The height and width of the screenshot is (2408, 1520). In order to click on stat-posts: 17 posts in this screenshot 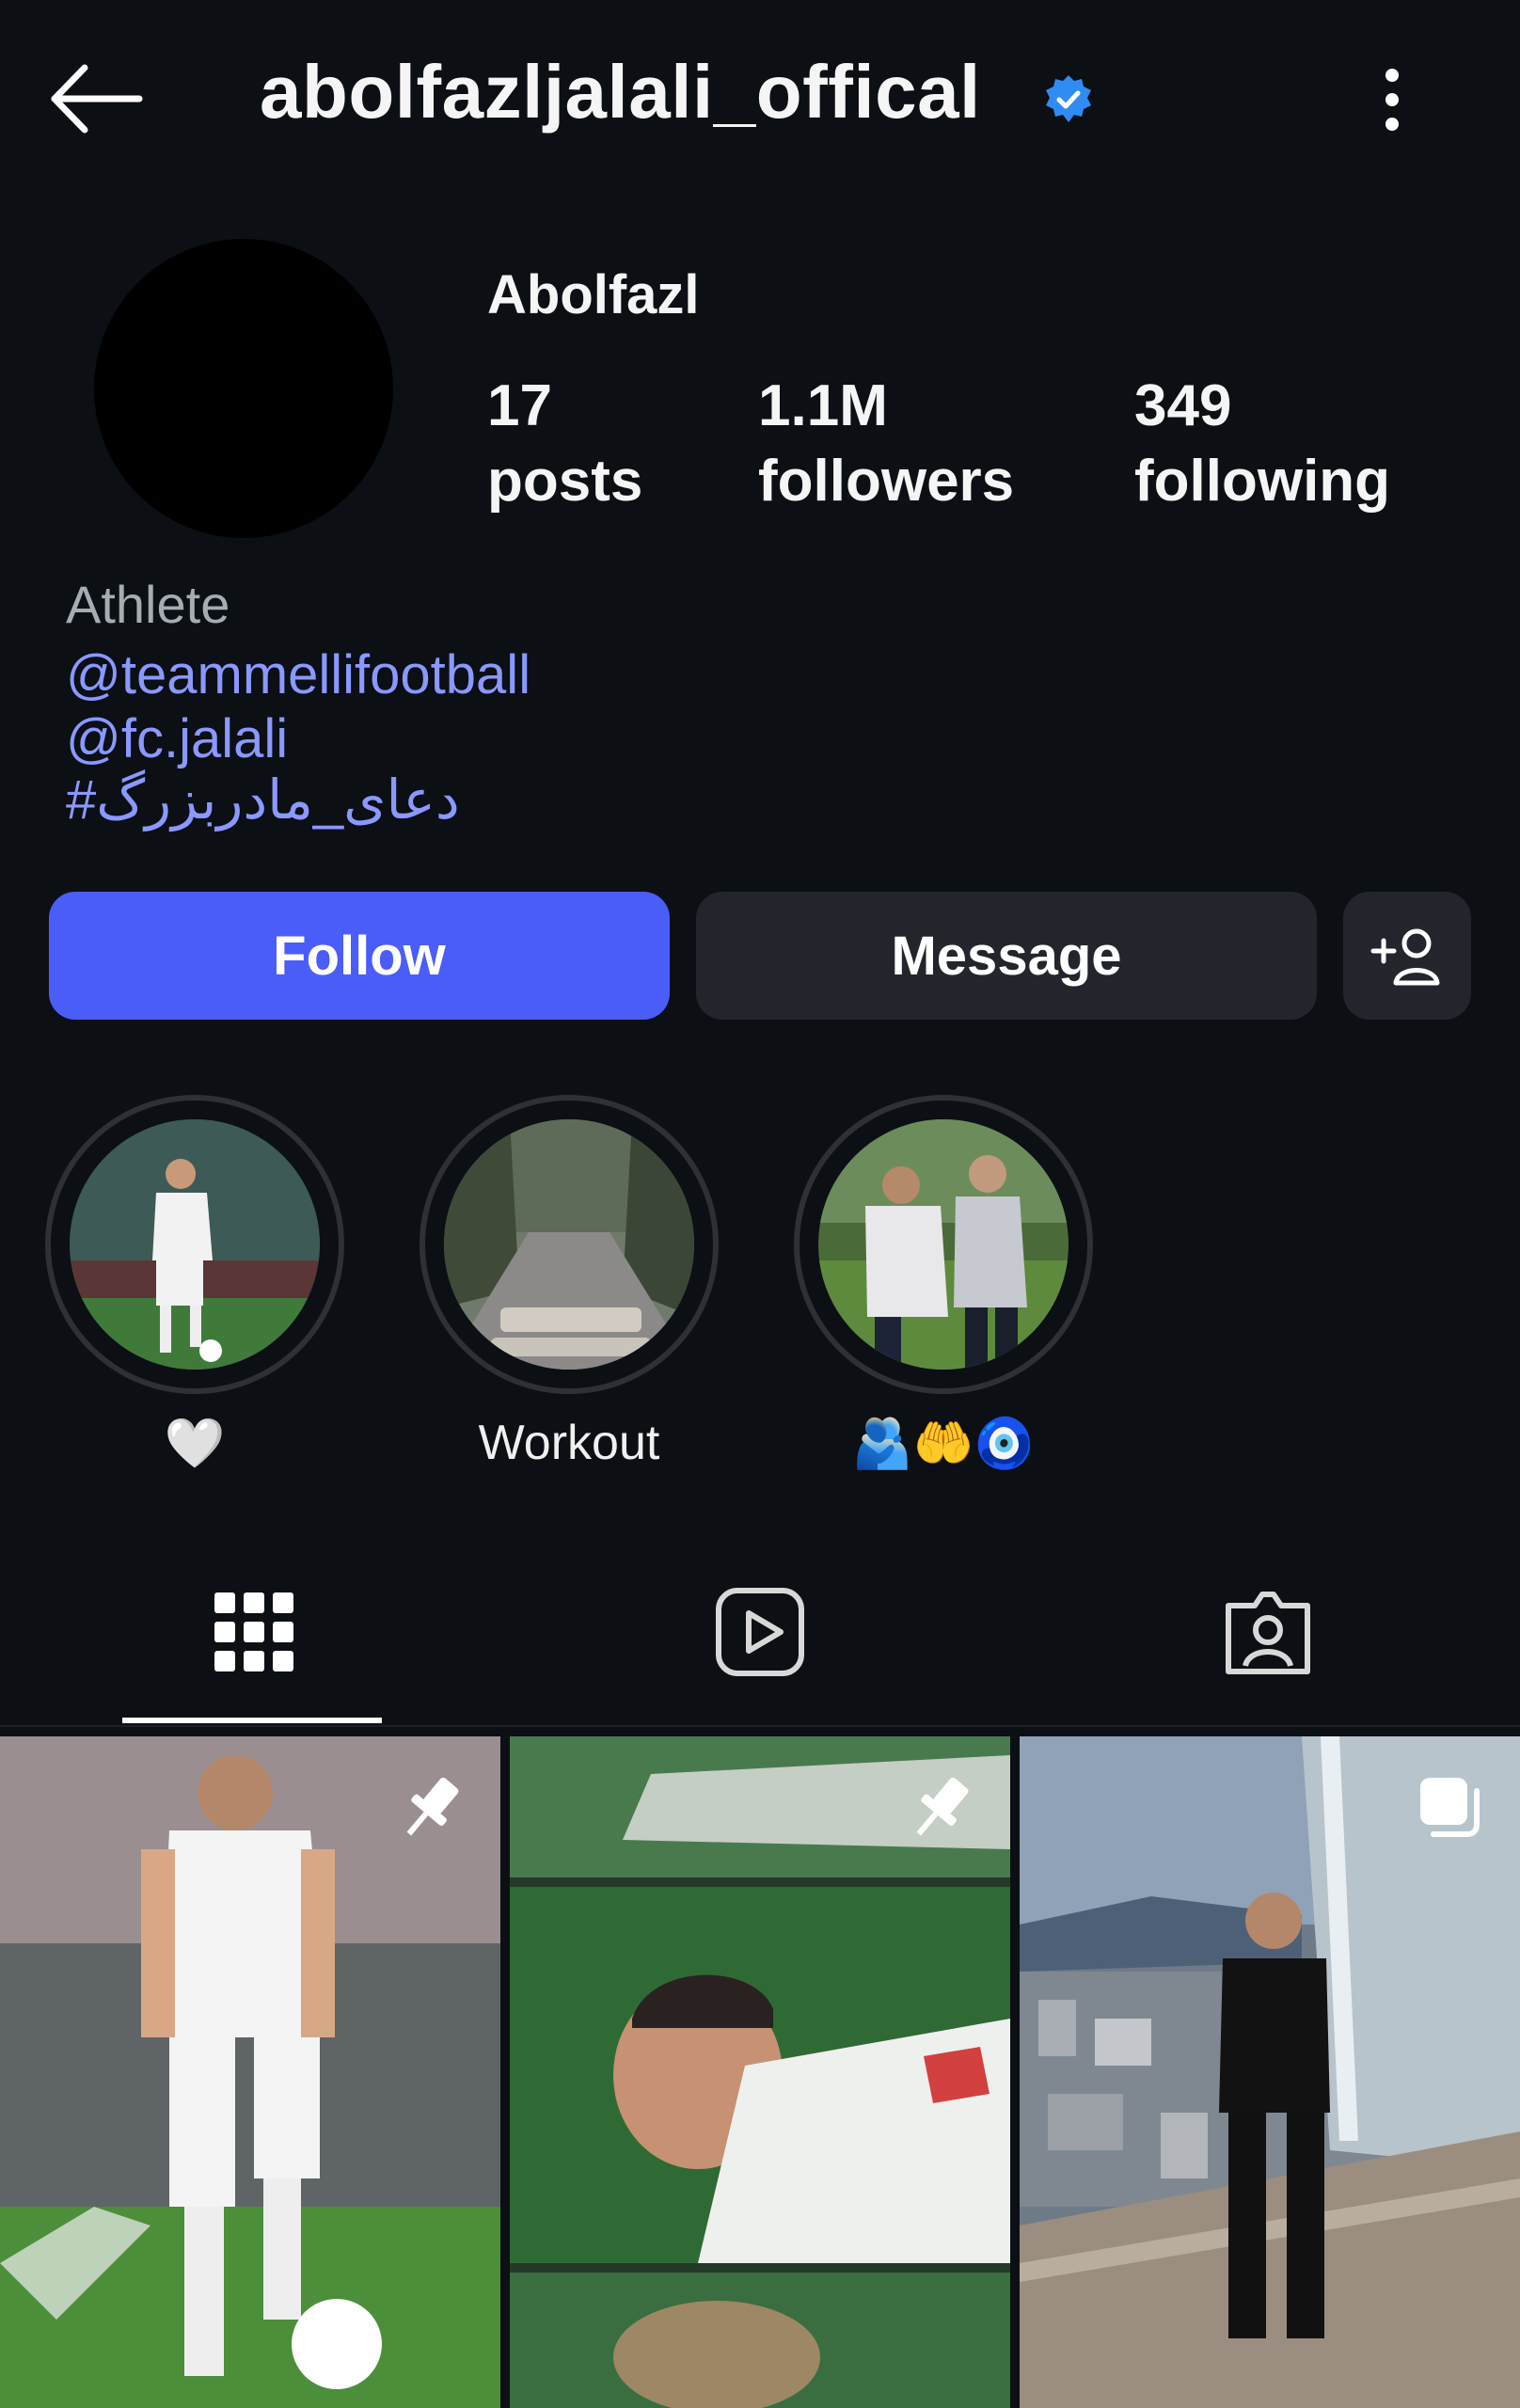, I will do `click(564, 444)`.